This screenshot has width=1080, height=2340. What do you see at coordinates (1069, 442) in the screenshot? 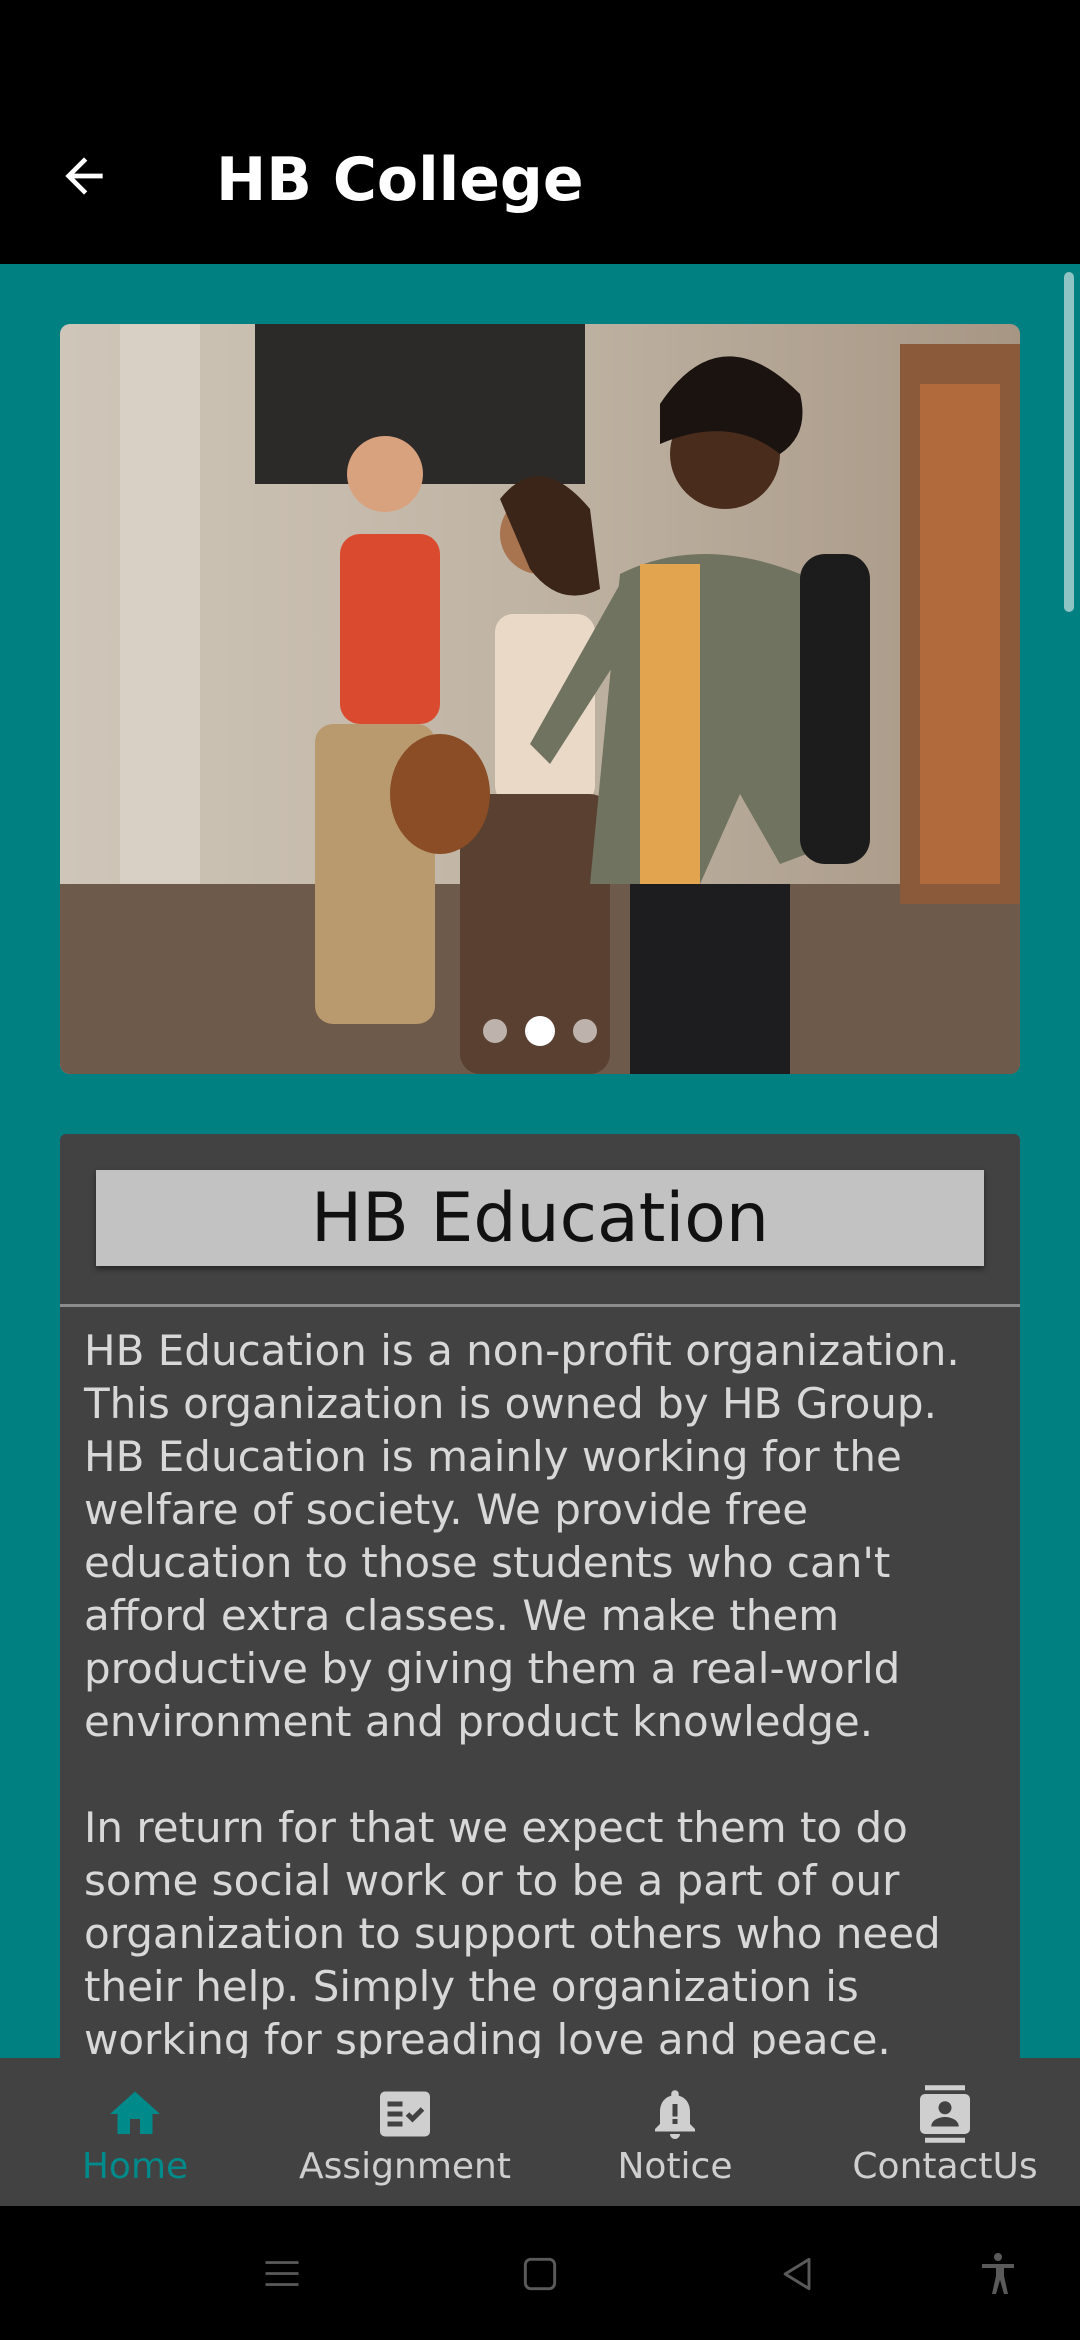
I see `scrollbar` at bounding box center [1069, 442].